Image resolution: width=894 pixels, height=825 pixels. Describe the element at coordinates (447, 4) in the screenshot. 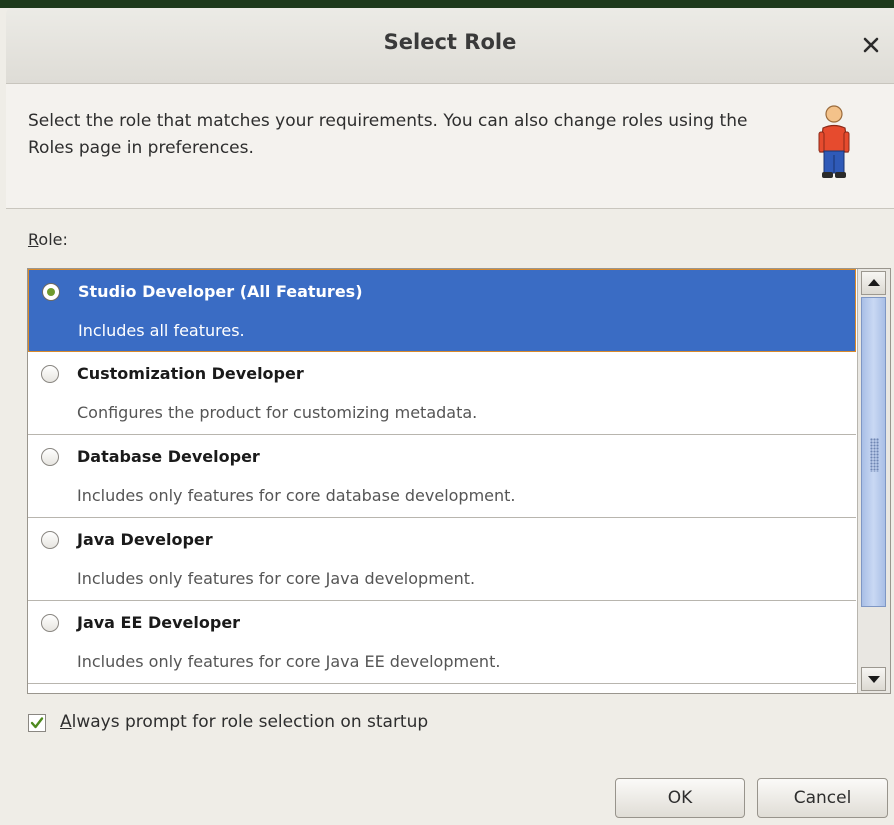

I see `window-top-edge` at that location.